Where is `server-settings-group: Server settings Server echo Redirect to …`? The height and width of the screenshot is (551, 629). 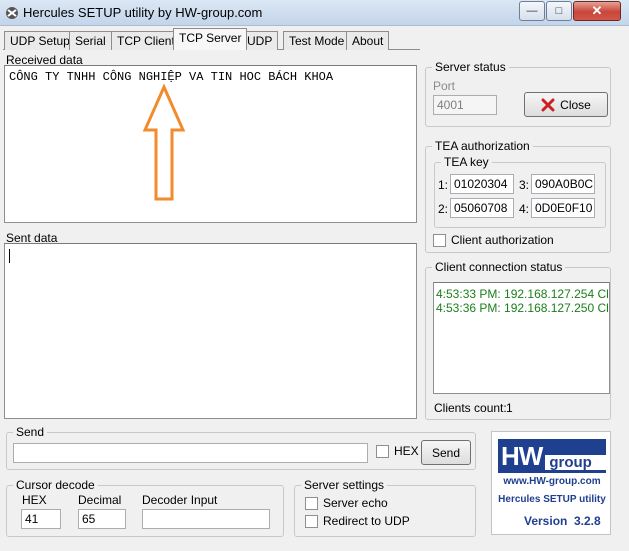 server-settings-group: Server settings Server echo Redirect to … is located at coordinates (385, 507).